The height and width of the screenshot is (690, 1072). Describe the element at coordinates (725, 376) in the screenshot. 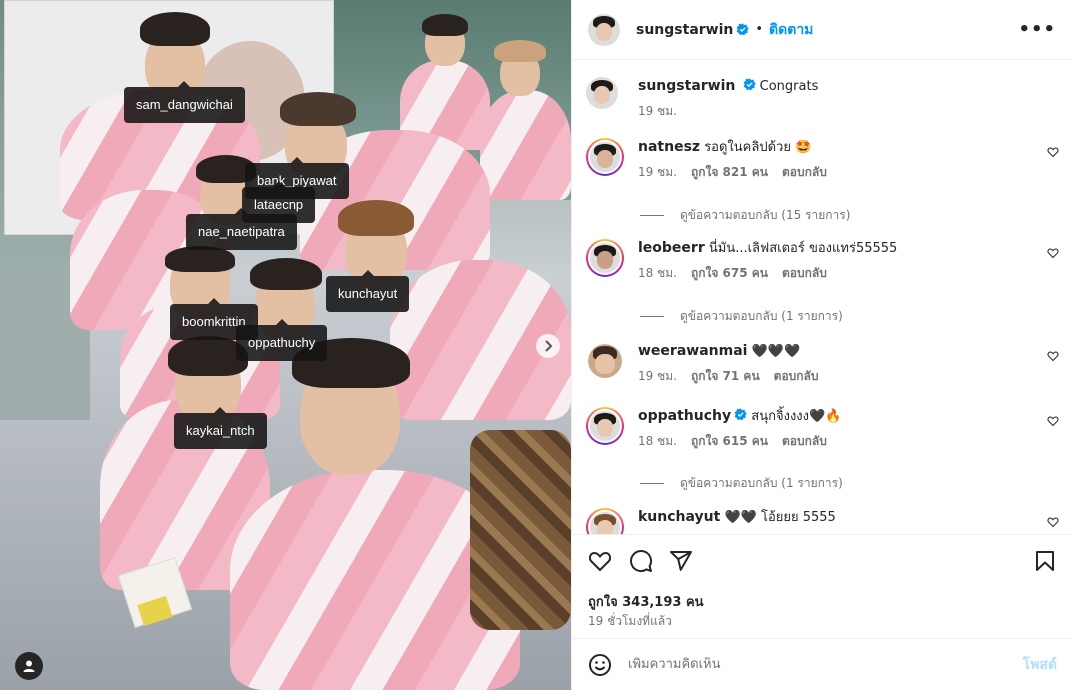

I see `comment-likes: ถูกใจ 71 คน` at that location.